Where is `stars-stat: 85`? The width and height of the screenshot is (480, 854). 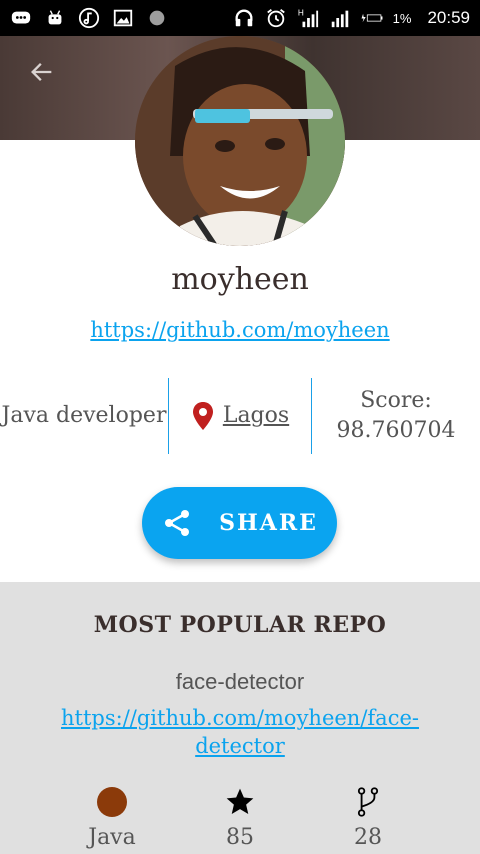
stars-stat: 85 is located at coordinates (240, 817).